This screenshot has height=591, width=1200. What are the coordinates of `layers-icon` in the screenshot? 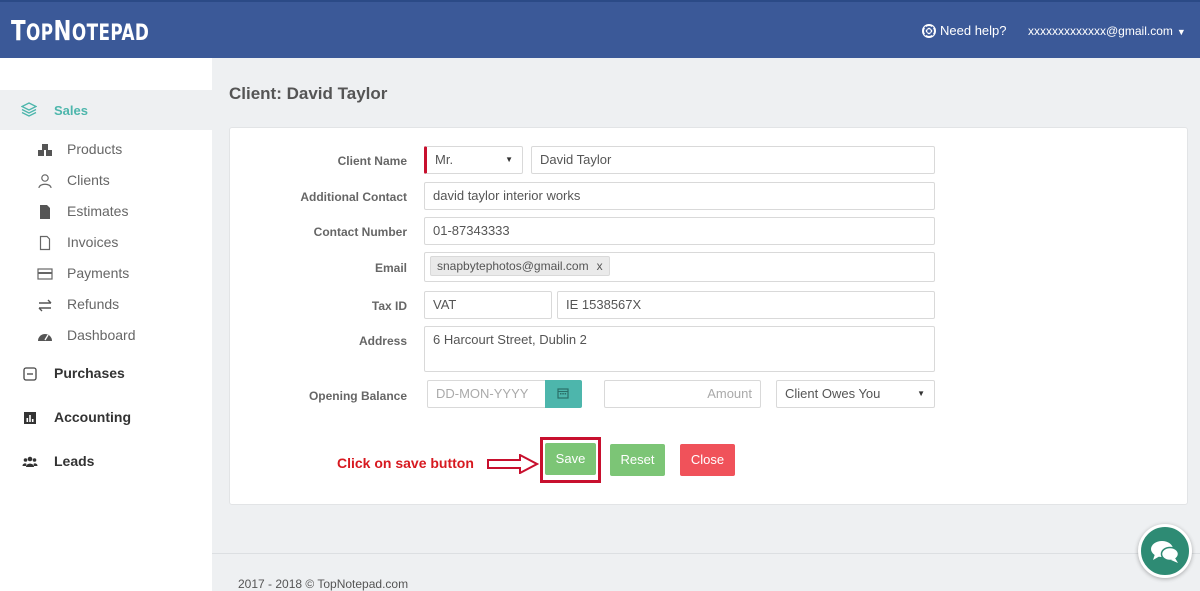 It's located at (29, 109).